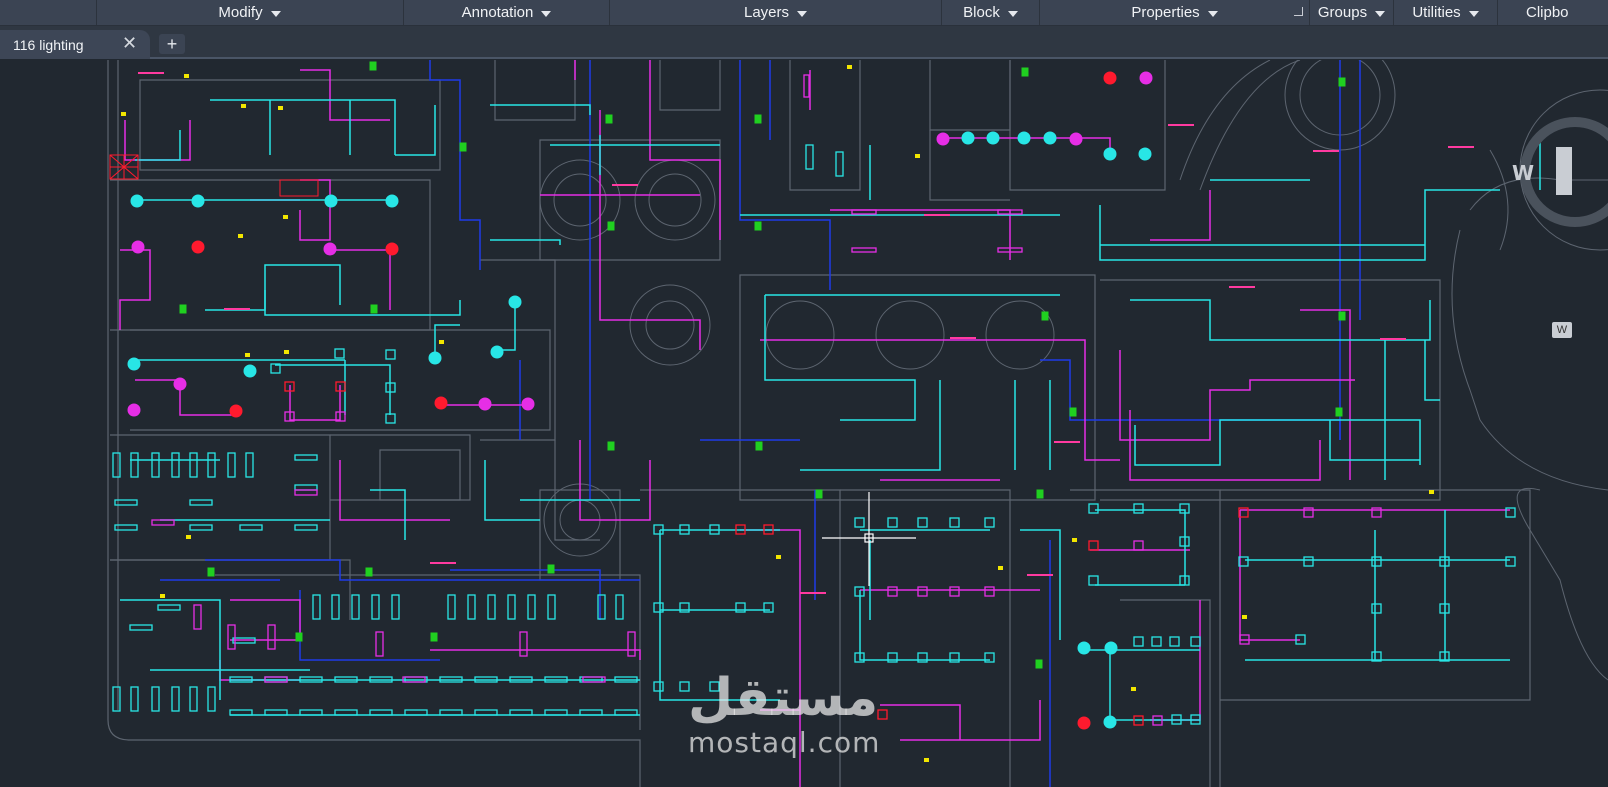 The height and width of the screenshot is (787, 1608). I want to click on ribbon-panel-groups-label: Groups, so click(1342, 12).